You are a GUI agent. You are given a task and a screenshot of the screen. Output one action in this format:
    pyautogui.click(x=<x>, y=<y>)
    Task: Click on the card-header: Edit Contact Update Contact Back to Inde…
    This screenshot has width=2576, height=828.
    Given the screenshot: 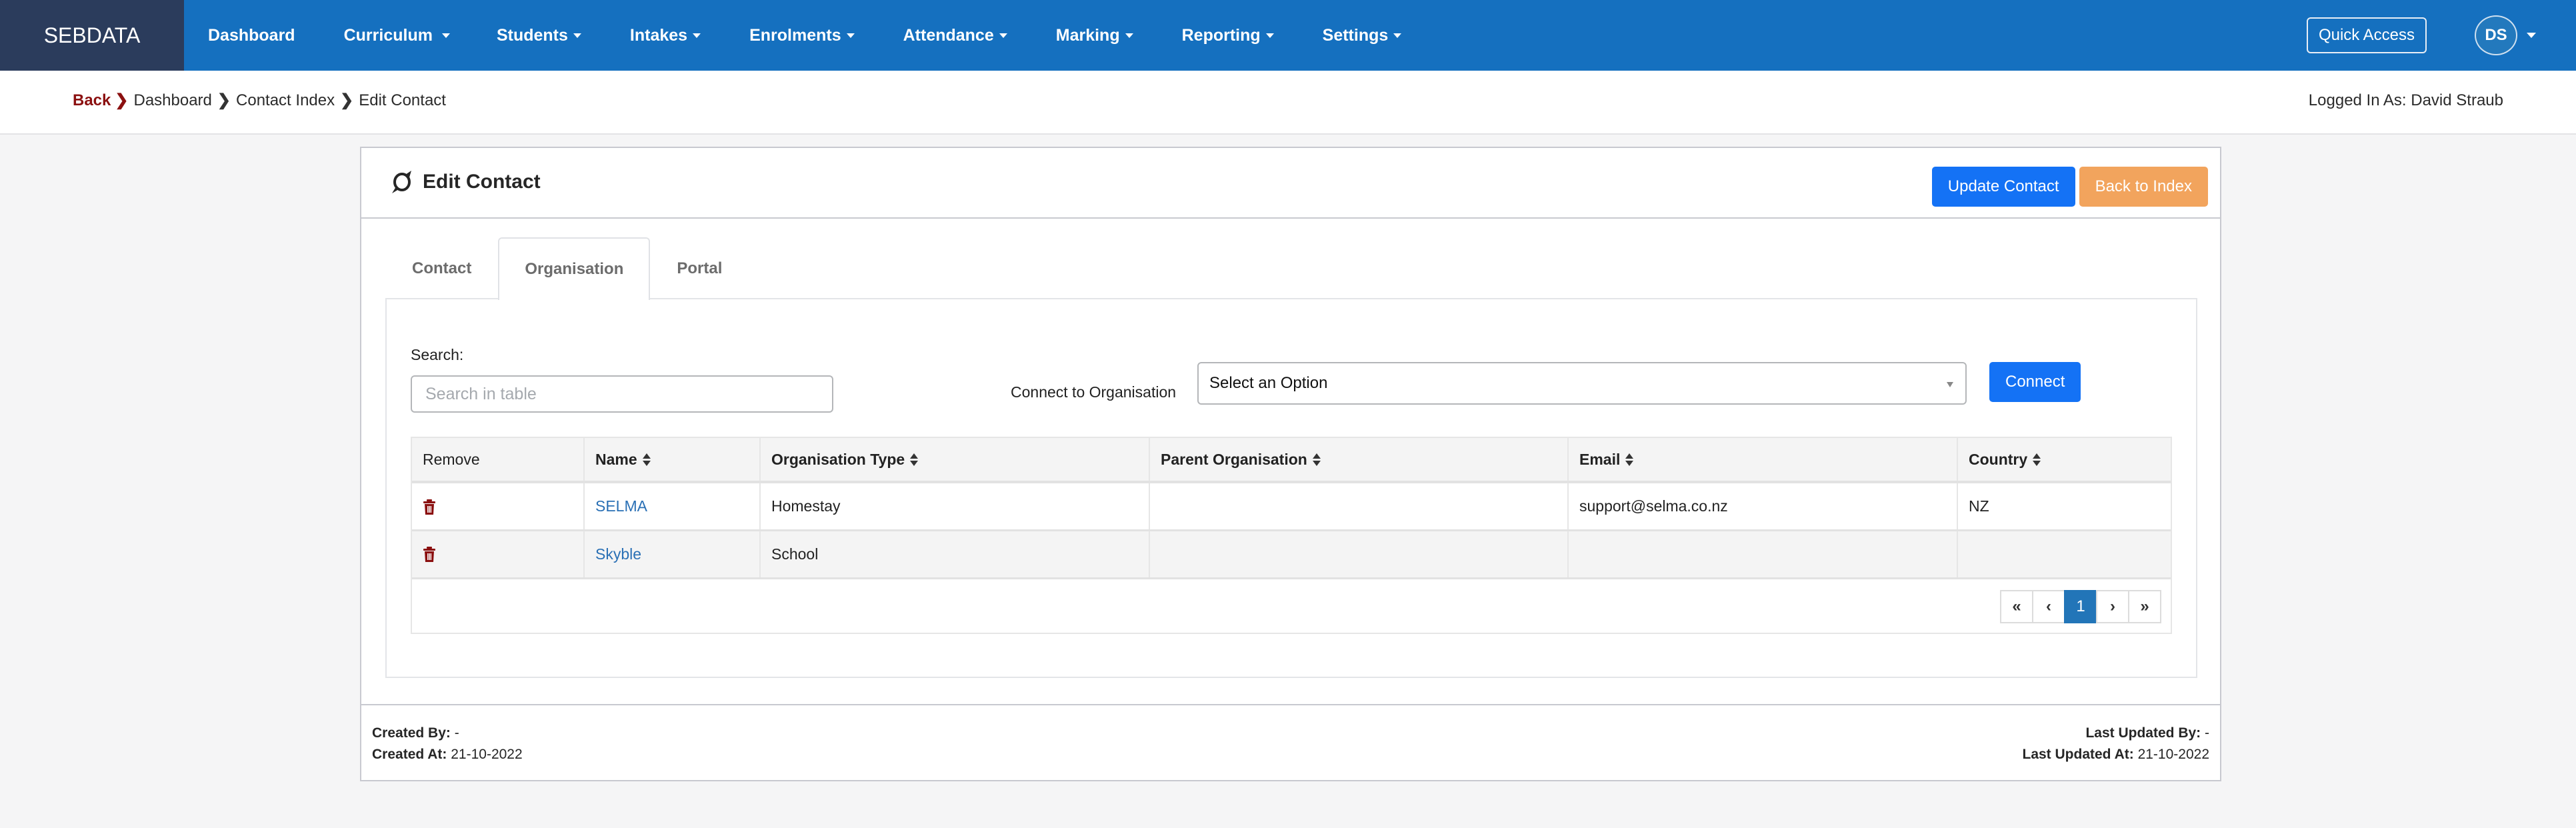 What is the action you would take?
    pyautogui.click(x=1290, y=183)
    